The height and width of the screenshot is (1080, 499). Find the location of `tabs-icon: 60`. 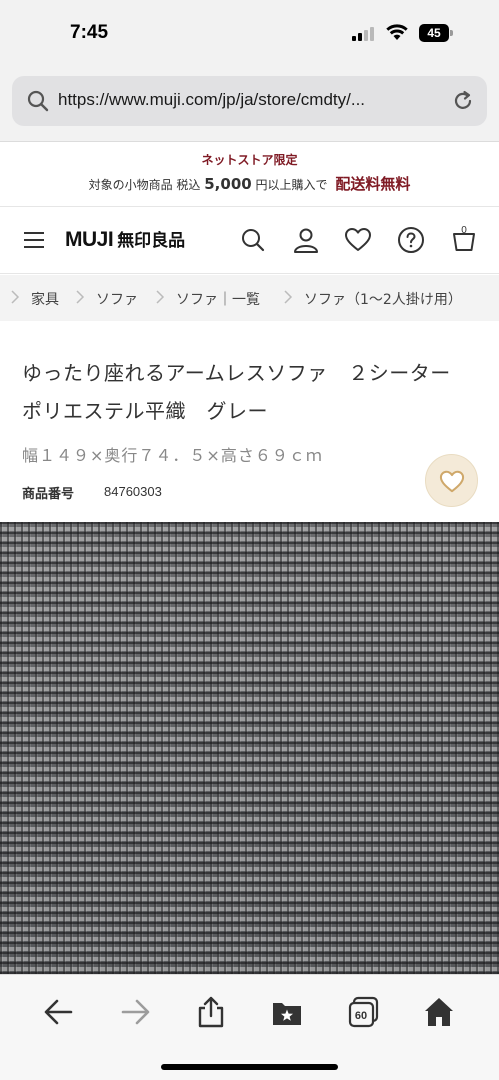

tabs-icon: 60 is located at coordinates (364, 1012).